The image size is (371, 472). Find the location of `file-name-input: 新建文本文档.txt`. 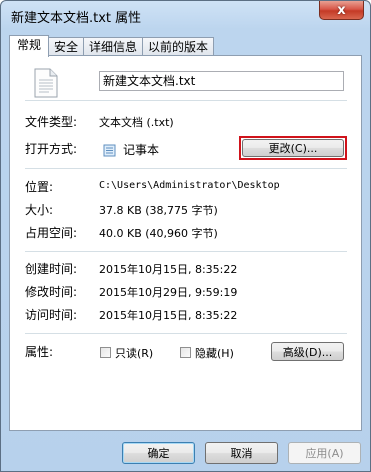

file-name-input: 新建文本文档.txt is located at coordinates (221, 81).